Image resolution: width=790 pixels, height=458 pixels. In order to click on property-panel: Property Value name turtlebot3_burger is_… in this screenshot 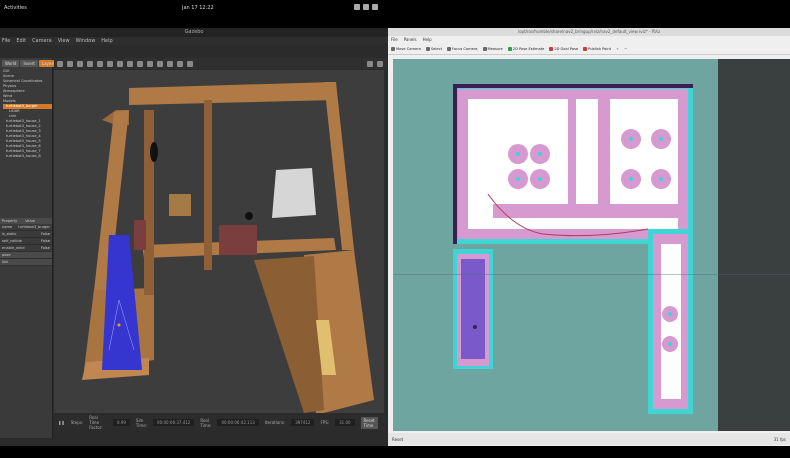, I will do `click(26, 242)`.